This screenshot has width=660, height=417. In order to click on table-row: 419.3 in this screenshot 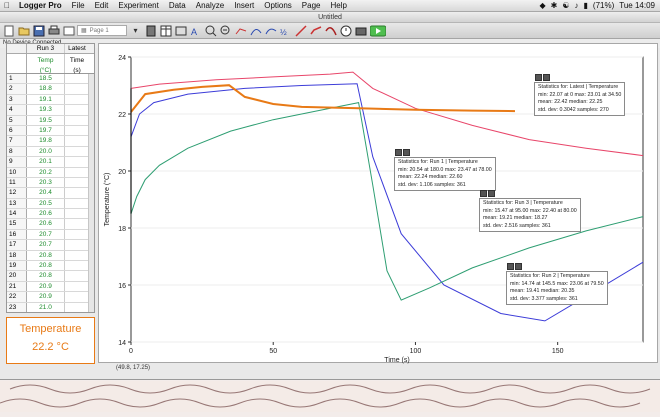, I will do `click(50, 110)`.